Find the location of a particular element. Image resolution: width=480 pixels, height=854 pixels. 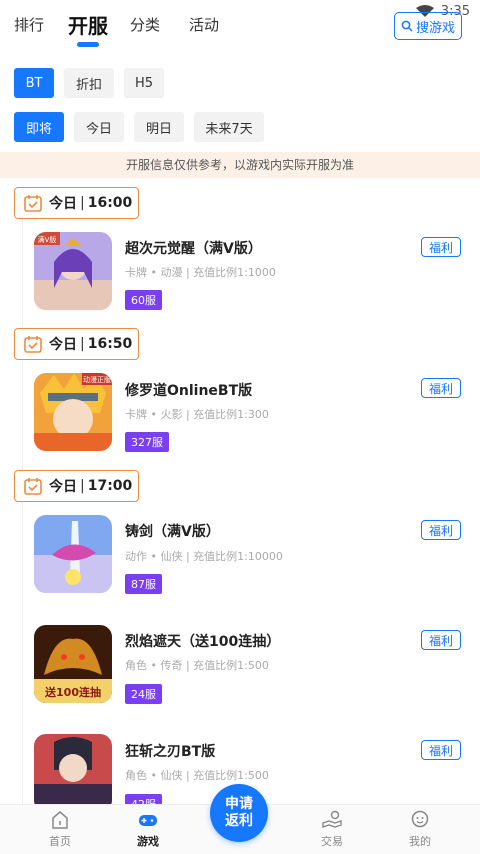

game-meta: 角色 • 仙侠 | 充值比例1:500 is located at coordinates (197, 775).